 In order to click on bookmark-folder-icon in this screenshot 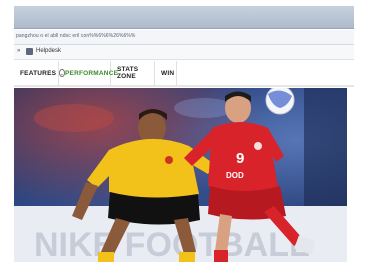, I will do `click(29, 51)`.